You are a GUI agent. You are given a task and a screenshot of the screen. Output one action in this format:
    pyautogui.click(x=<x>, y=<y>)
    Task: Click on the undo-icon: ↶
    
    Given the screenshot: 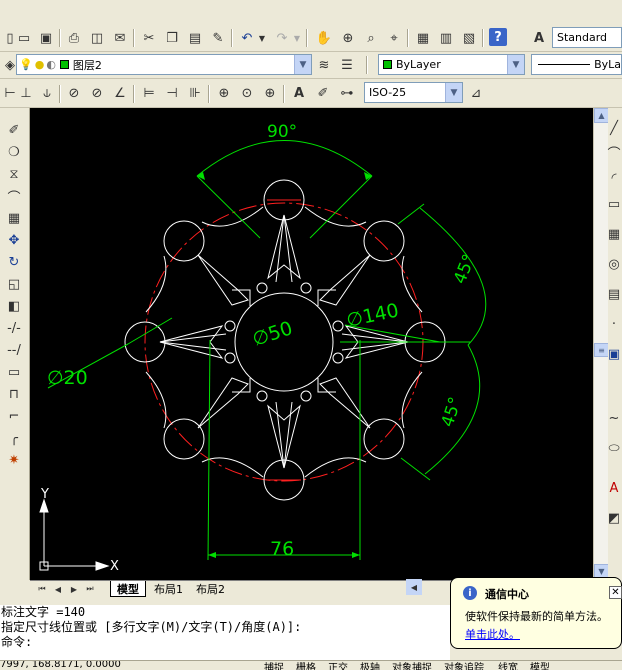 What is the action you would take?
    pyautogui.click(x=247, y=38)
    